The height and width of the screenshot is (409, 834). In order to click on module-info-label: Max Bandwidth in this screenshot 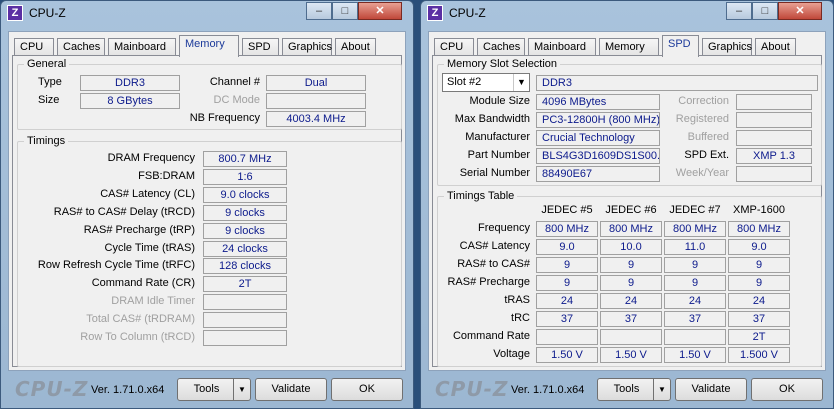, I will do `click(492, 119)`.